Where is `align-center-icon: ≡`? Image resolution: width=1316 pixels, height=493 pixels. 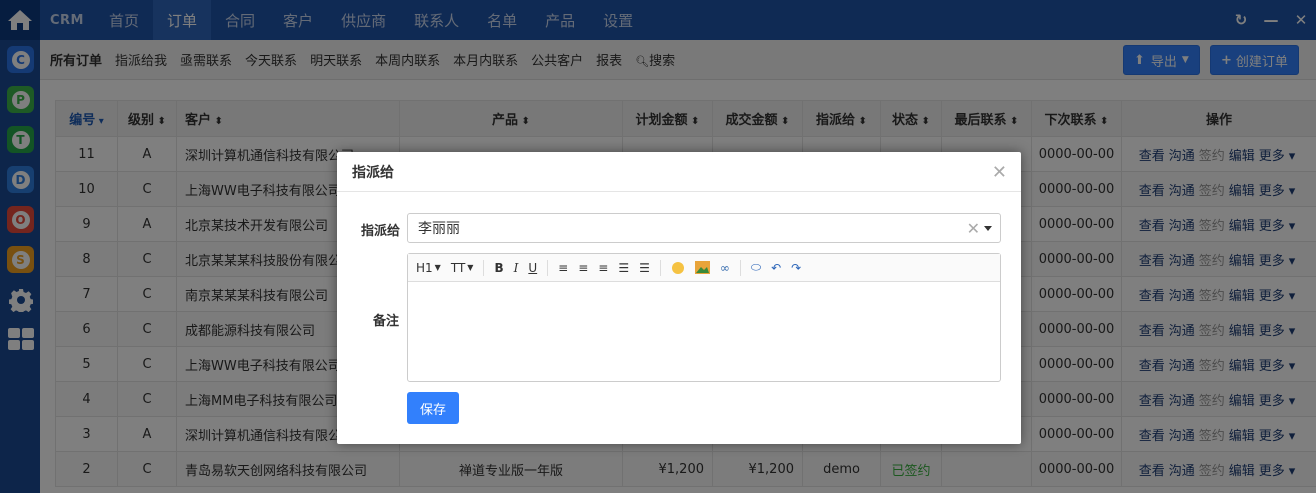 align-center-icon: ≡ is located at coordinates (583, 268).